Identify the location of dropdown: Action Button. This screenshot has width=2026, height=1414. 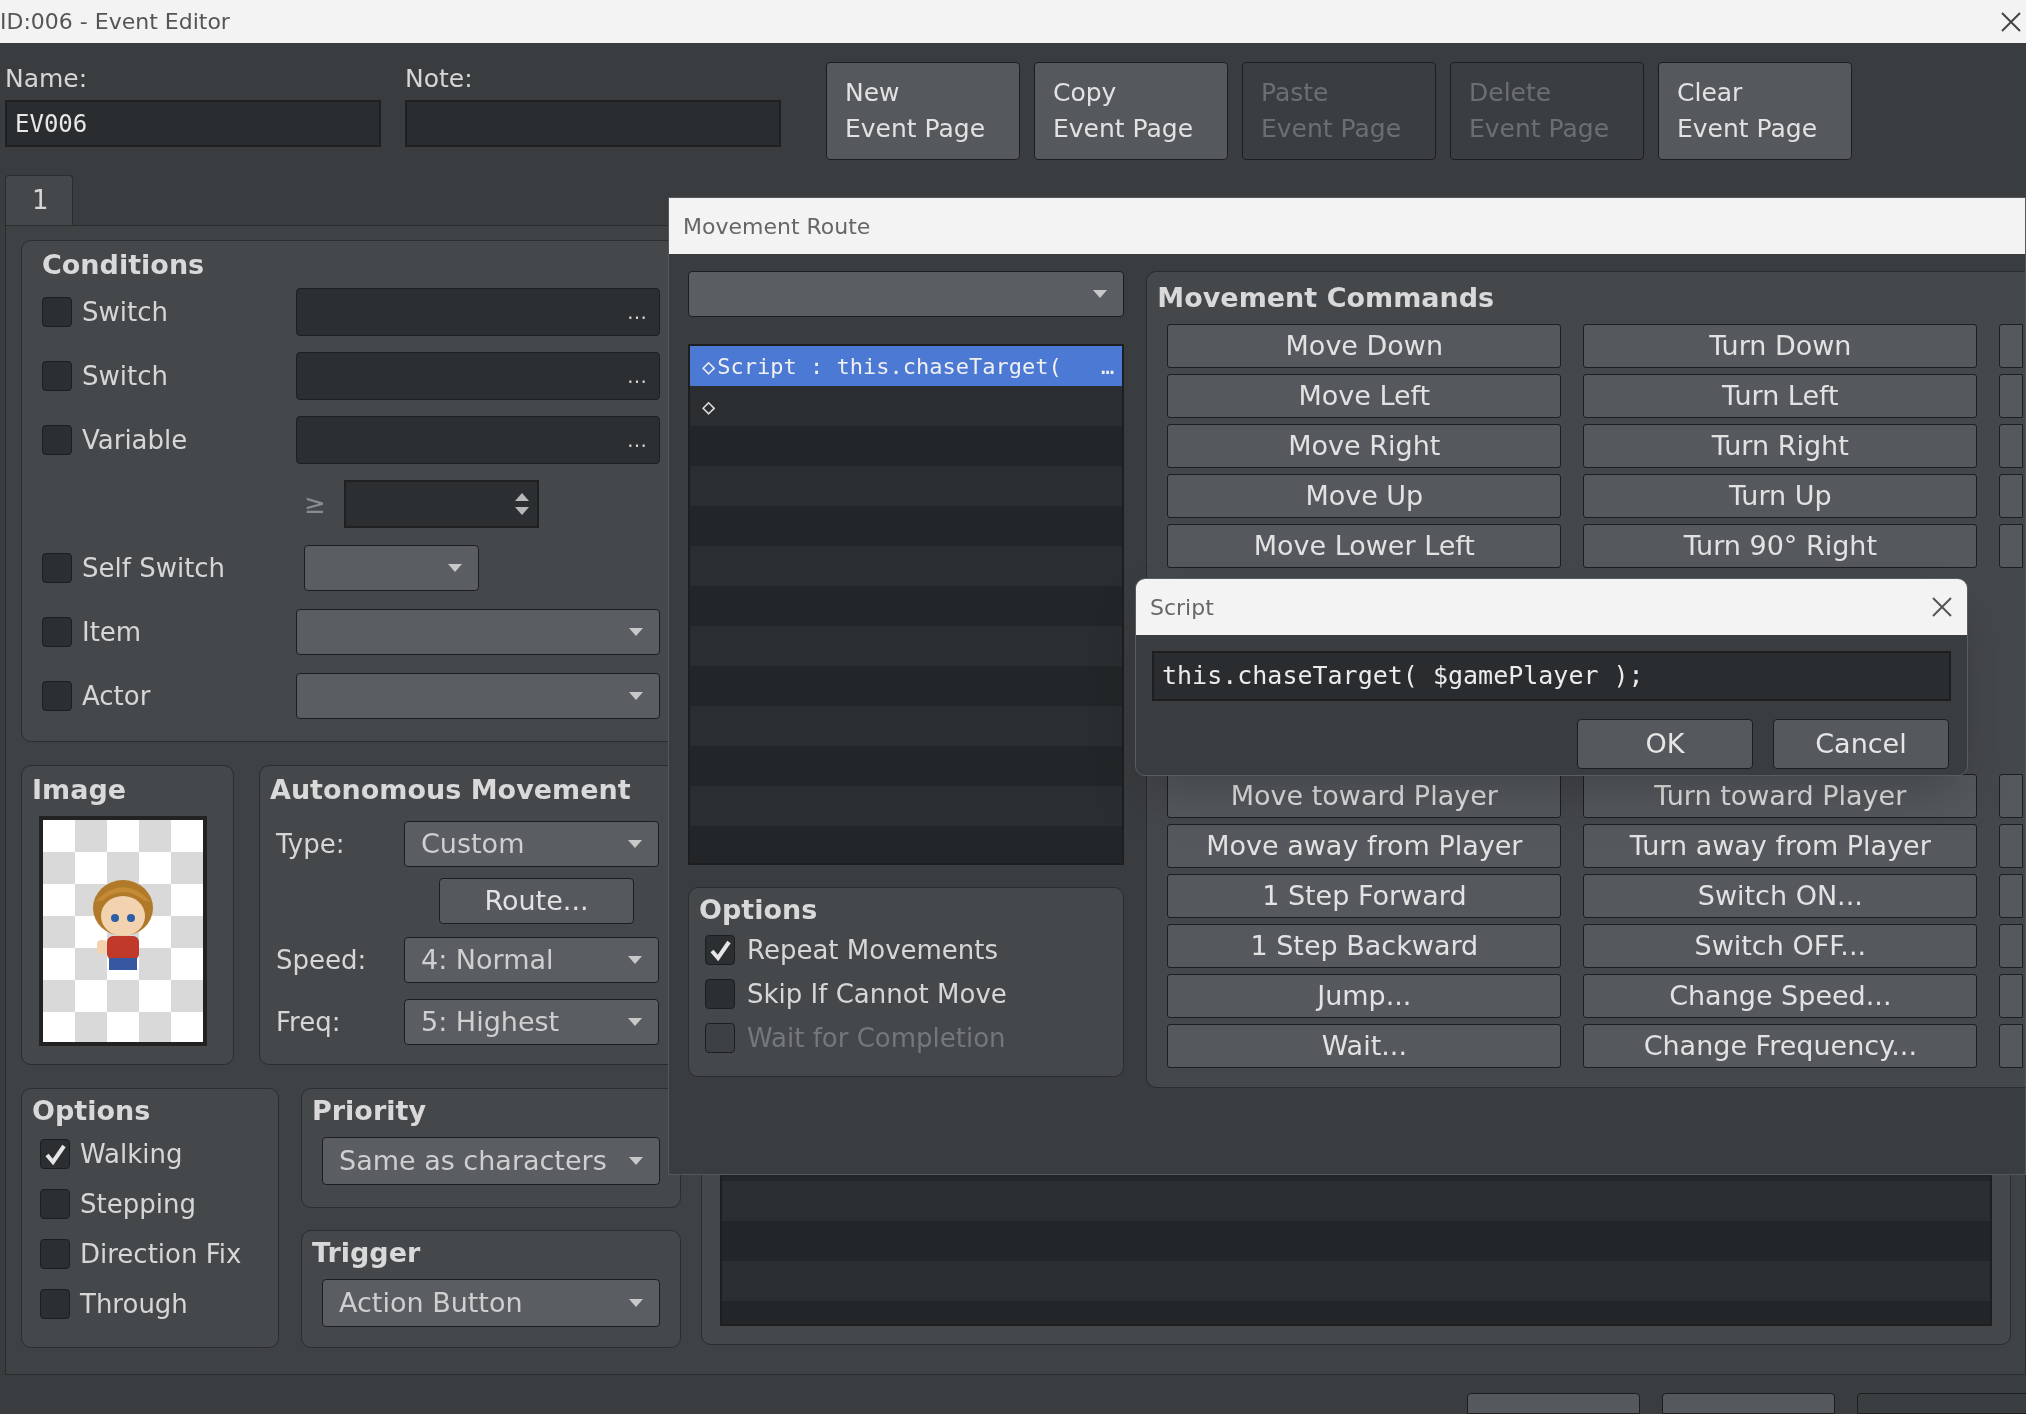
(491, 1303).